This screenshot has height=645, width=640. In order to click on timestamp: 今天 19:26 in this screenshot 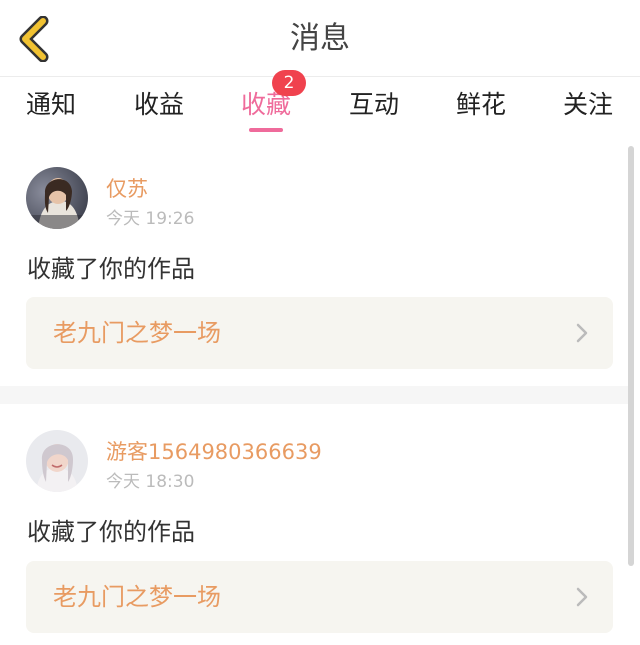, I will do `click(150, 219)`.